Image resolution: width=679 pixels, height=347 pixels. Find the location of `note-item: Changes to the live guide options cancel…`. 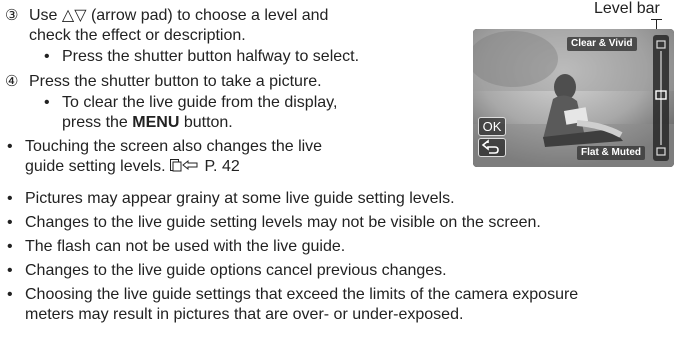

note-item: Changes to the live guide options cancel… is located at coordinates (236, 270).